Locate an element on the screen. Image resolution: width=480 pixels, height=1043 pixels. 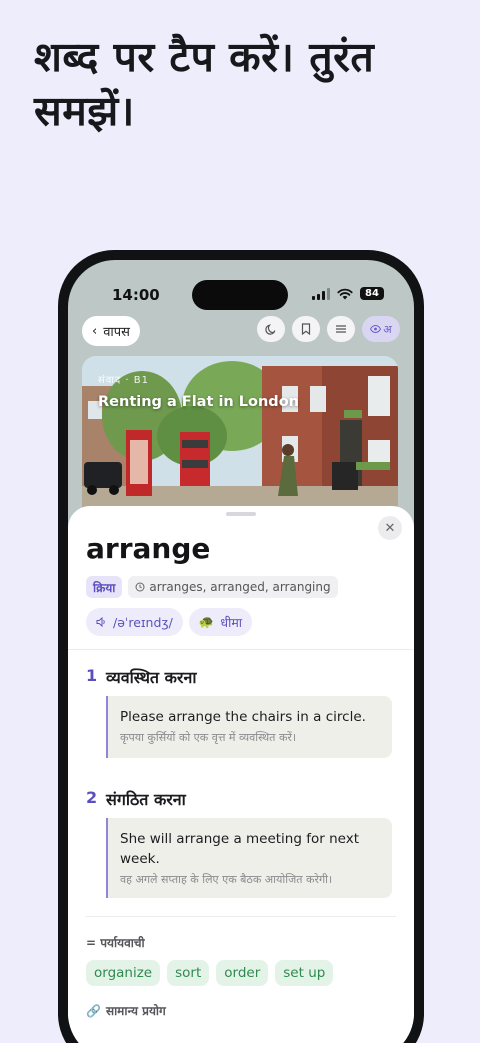
pronunciation-row: /əˈreɪndʒ/ 🐢 धीमा is located at coordinates (169, 622).